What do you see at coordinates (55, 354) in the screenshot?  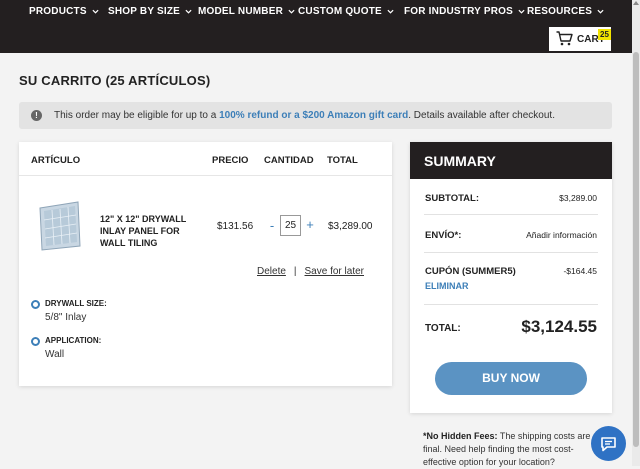 I see `attribute-value: Wall` at bounding box center [55, 354].